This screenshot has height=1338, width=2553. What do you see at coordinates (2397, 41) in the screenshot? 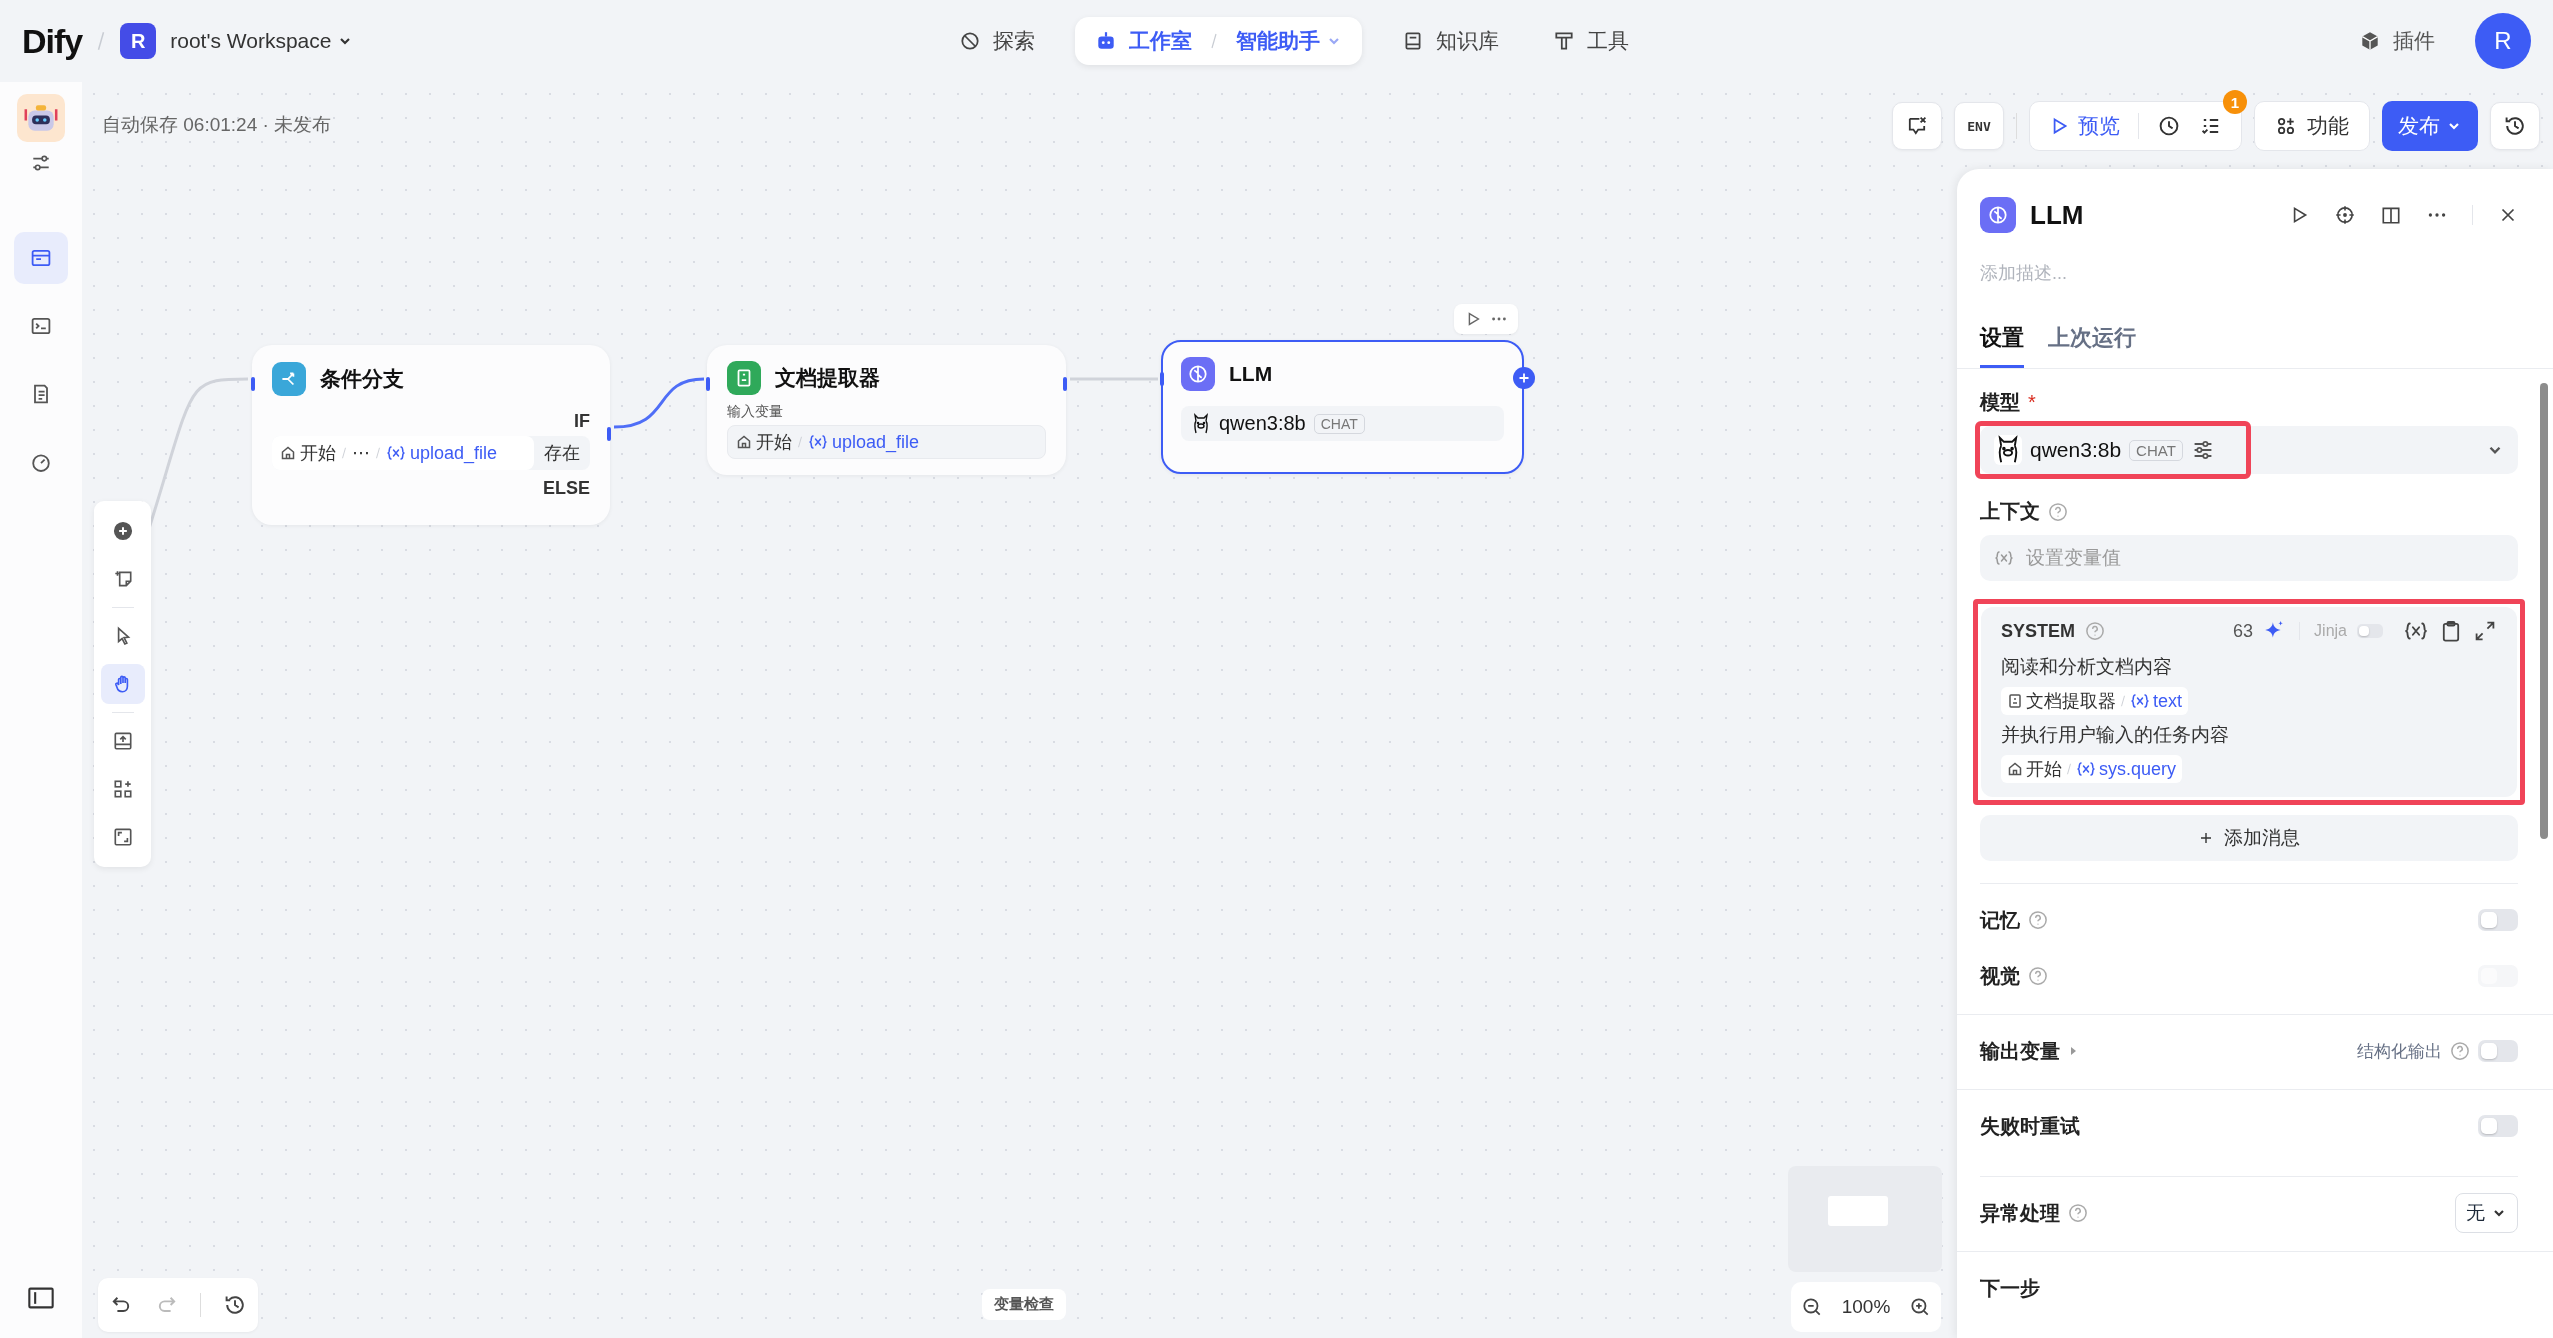
I see `plugins-button: 插件` at bounding box center [2397, 41].